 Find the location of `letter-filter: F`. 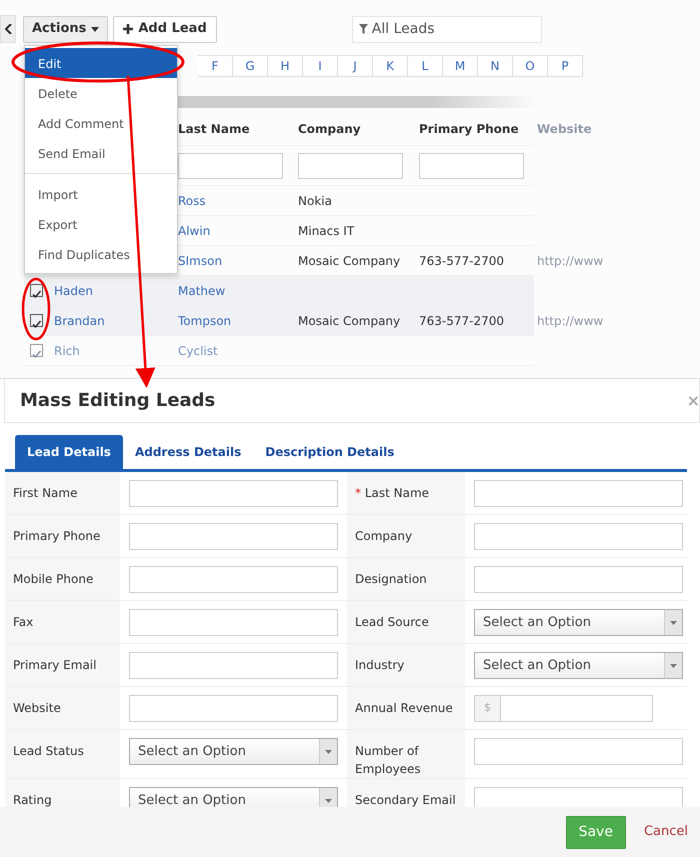

letter-filter: F is located at coordinates (215, 66).